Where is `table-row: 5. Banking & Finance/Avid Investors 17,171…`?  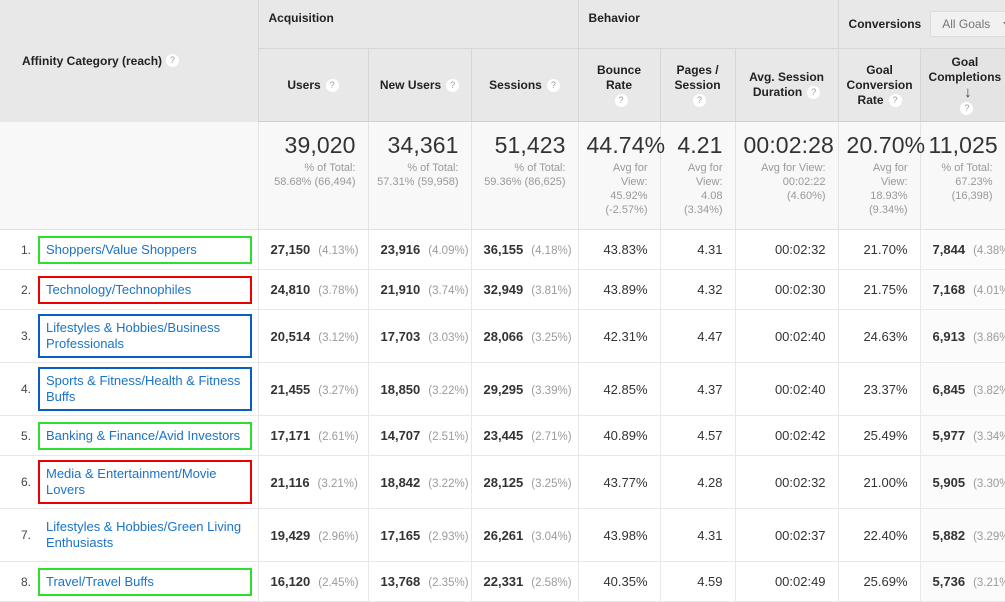 table-row: 5. Banking & Finance/Avid Investors 17,171… is located at coordinates (502, 436).